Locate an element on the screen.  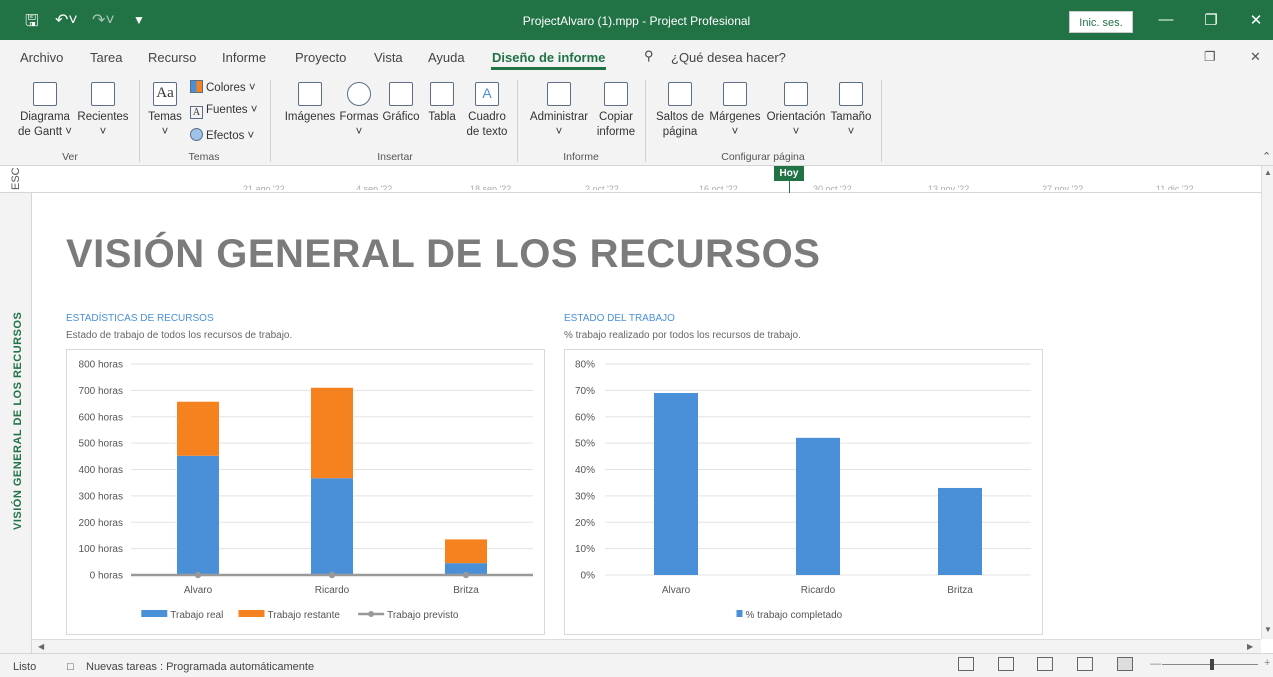
size-button: Tamaño ˅ is located at coordinates (851, 111).